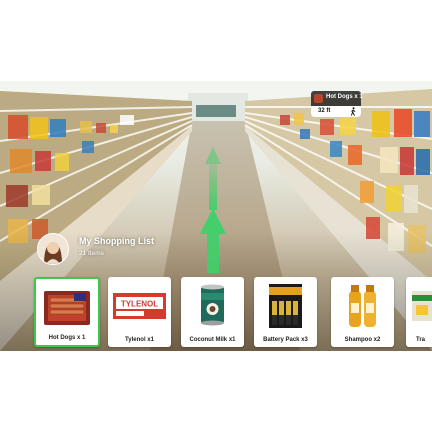 The width and height of the screenshot is (432, 432). Describe the element at coordinates (421, 340) in the screenshot. I see `list-item-label: Tra` at that location.